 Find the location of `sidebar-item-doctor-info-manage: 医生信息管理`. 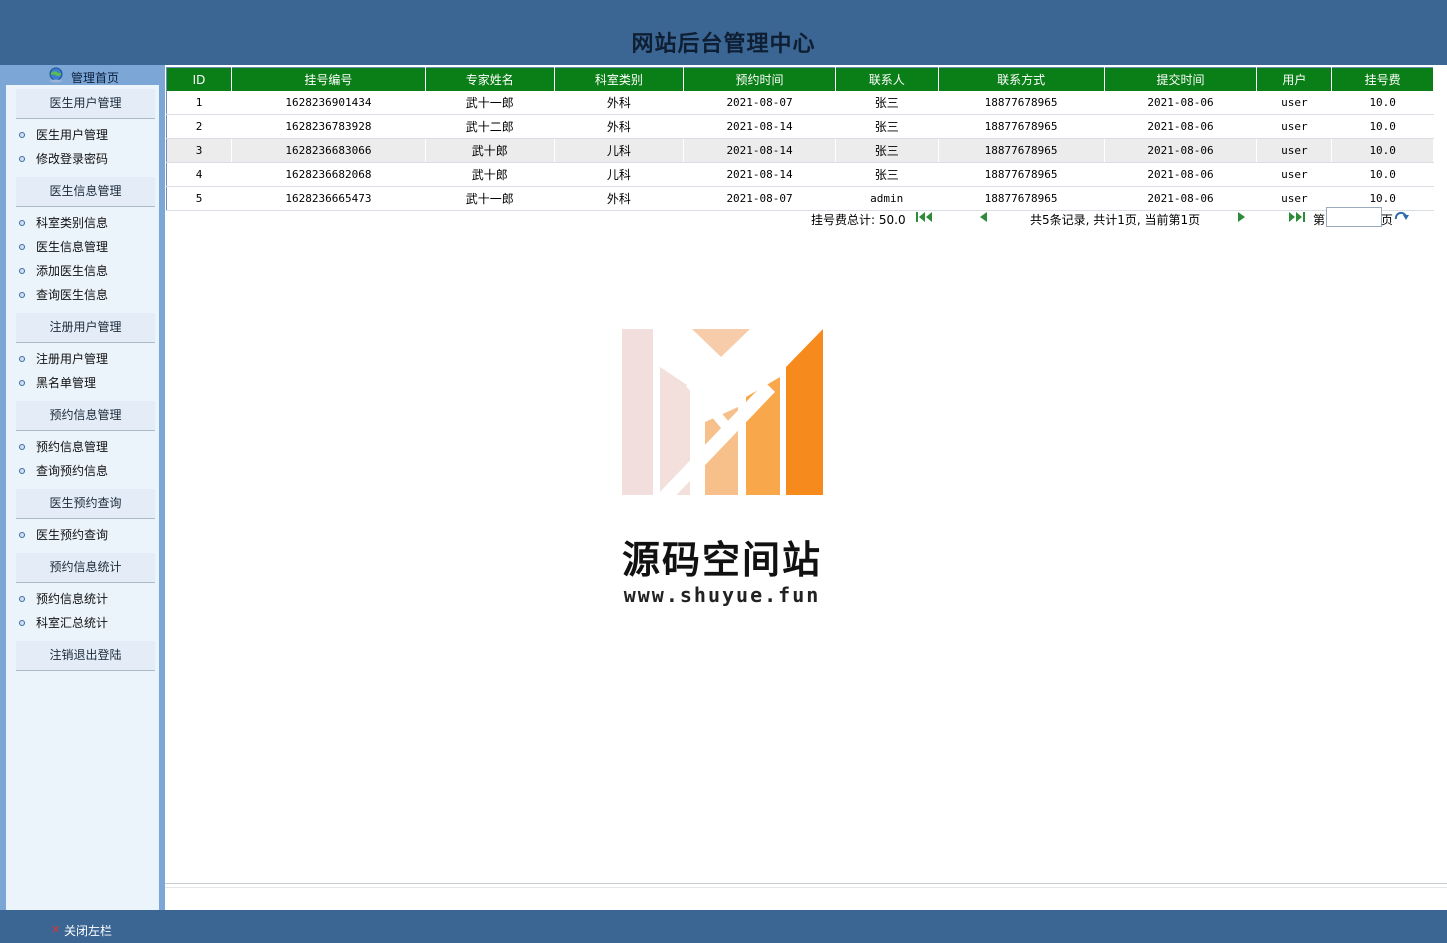

sidebar-item-doctor-info-manage: 医生信息管理 is located at coordinates (82, 247).